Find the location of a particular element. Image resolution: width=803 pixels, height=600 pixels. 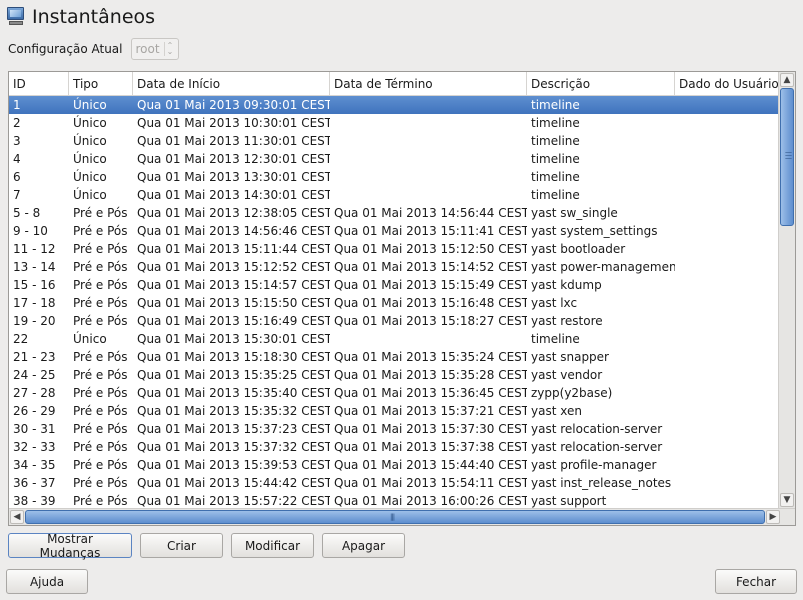

table-cell: Qua 01 Mai 2013 15:37:30 CEST is located at coordinates (430, 429).